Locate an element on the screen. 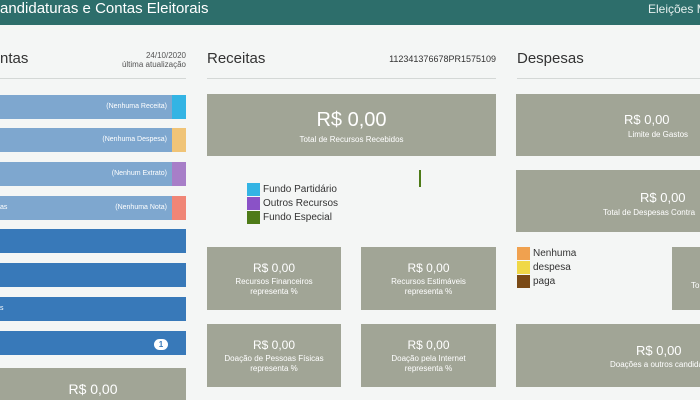 This screenshot has height=400, width=700. update-date: 24/10/2020 is located at coordinates (165, 55).